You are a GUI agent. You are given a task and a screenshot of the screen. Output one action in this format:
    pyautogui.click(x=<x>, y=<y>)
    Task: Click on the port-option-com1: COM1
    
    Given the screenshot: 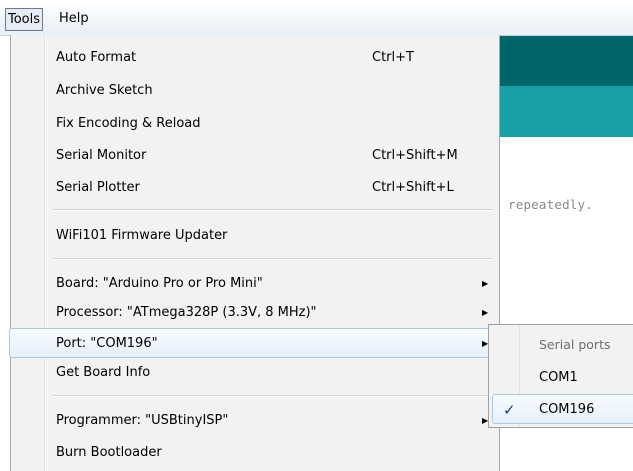 What is the action you would take?
    pyautogui.click(x=562, y=378)
    